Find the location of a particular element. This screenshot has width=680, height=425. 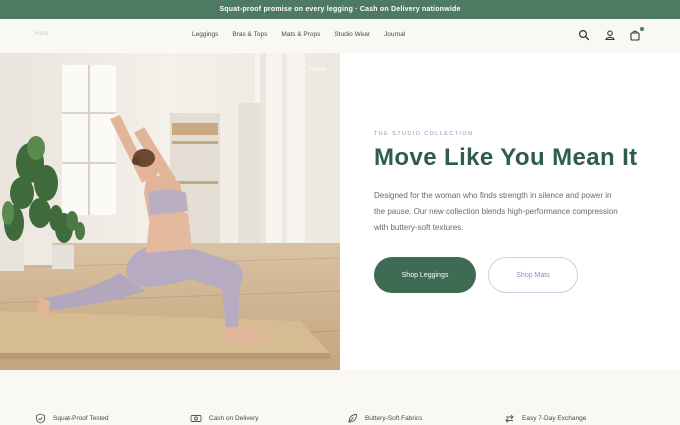

feature-label: Easy 7-Day Exchange is located at coordinates (554, 418).